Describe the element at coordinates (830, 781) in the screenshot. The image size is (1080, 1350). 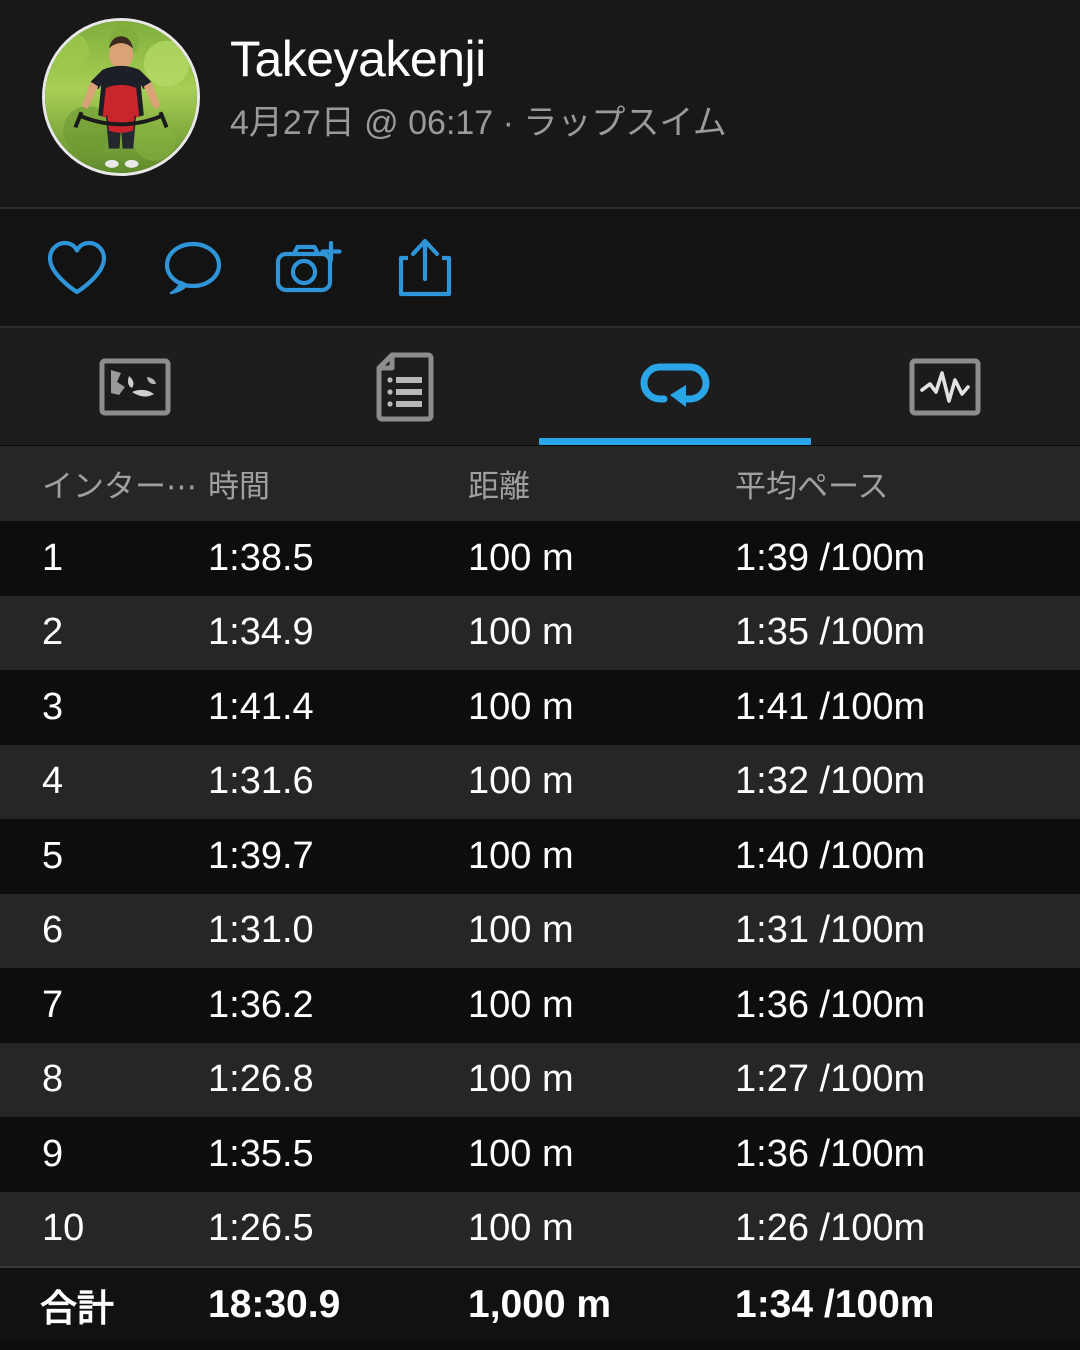
I see `lap-pace: 1:32 /100m` at that location.